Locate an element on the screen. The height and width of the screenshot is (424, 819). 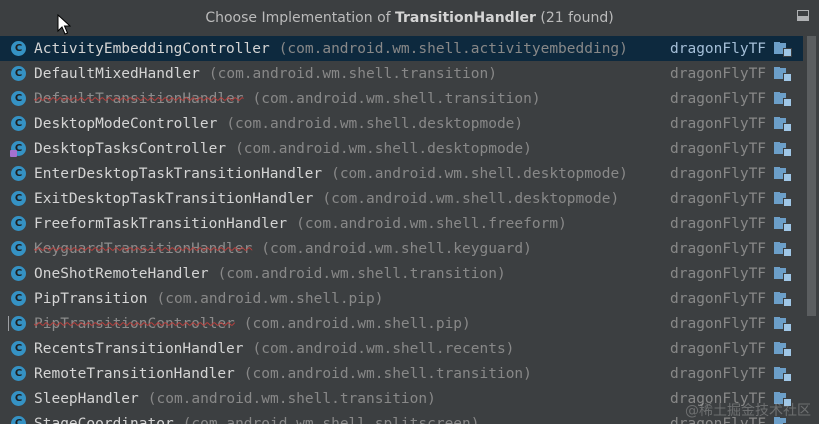
list-scrollbar is located at coordinates (811, 230).